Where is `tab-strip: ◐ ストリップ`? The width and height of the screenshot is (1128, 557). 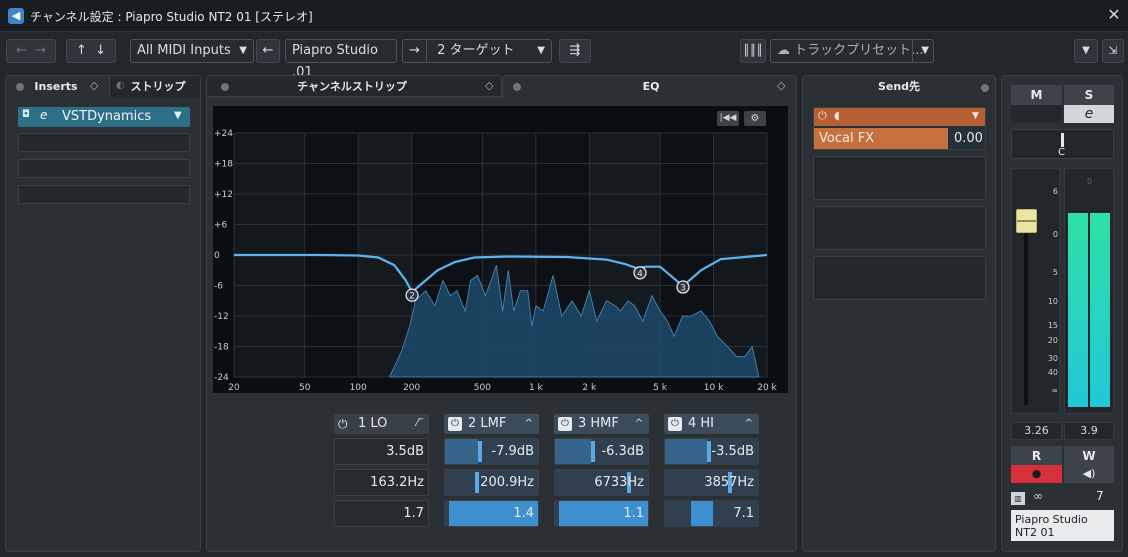
tab-strip: ◐ ストリップ is located at coordinates (155, 87).